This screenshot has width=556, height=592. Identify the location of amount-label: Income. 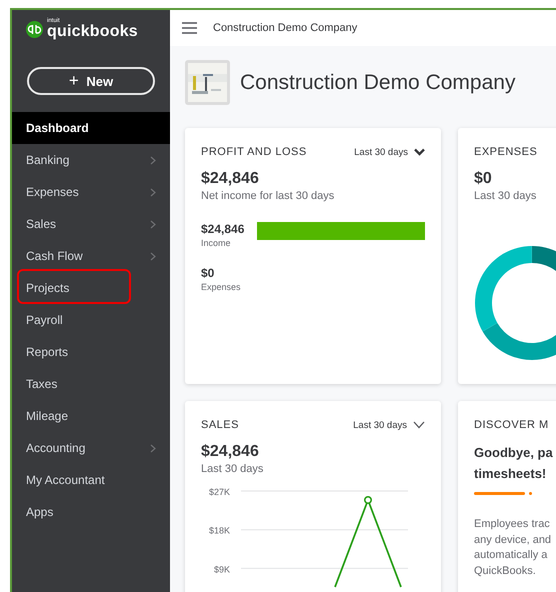
(216, 243).